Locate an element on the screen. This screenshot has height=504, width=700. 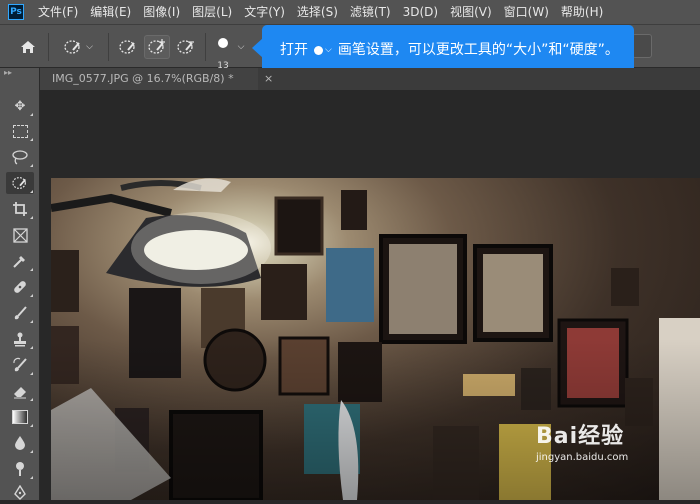
frame-icon is located at coordinates (20, 235).